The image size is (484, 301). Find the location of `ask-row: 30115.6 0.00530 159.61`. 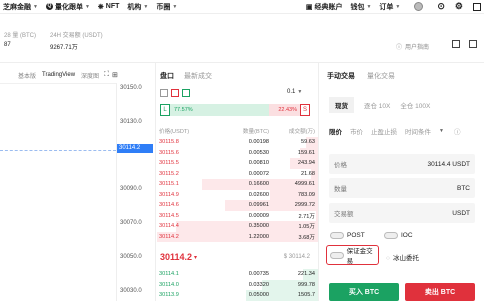

ask-row: 30115.6 0.00530 159.61 is located at coordinates (238, 152).